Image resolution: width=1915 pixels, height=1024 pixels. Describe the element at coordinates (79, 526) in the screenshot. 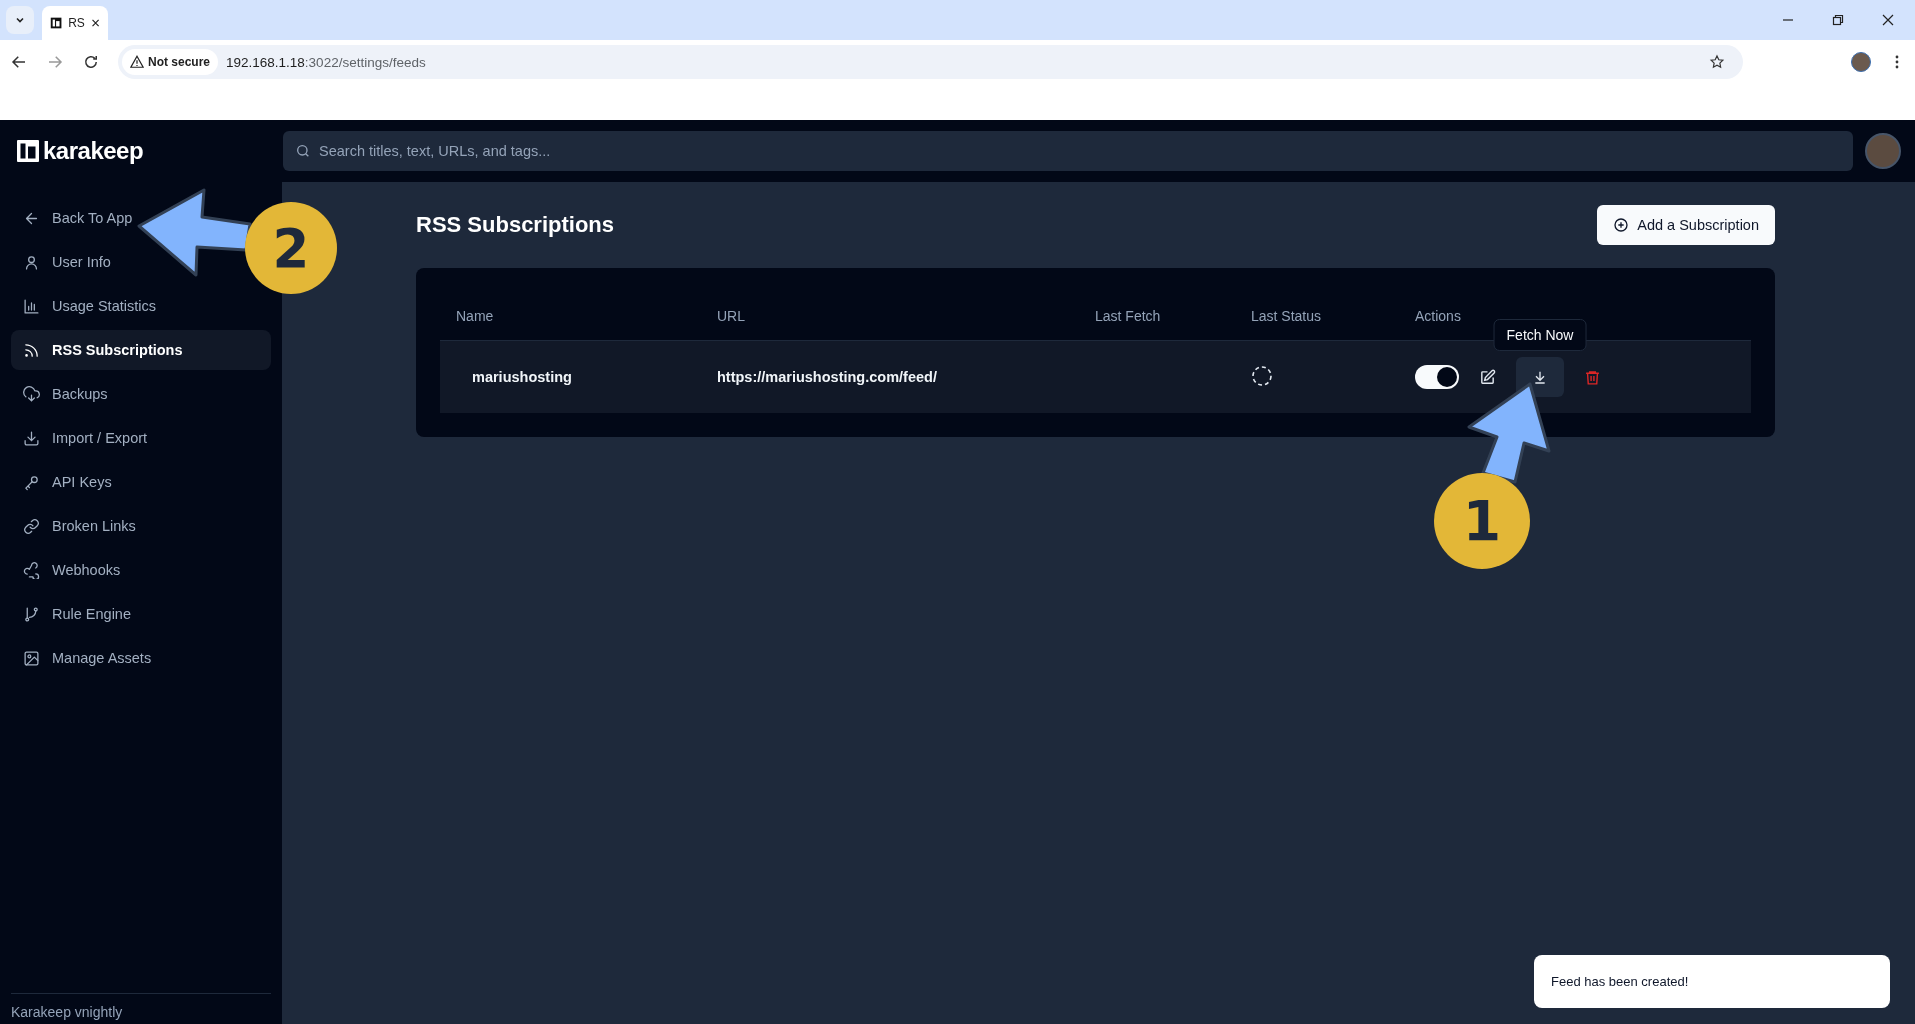

I see `sidebar-item: Broken Links` at that location.